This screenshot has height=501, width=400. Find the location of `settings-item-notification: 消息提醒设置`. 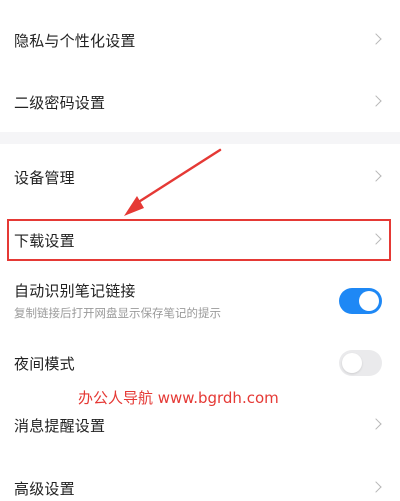

settings-item-notification: 消息提醒设置 is located at coordinates (200, 425).